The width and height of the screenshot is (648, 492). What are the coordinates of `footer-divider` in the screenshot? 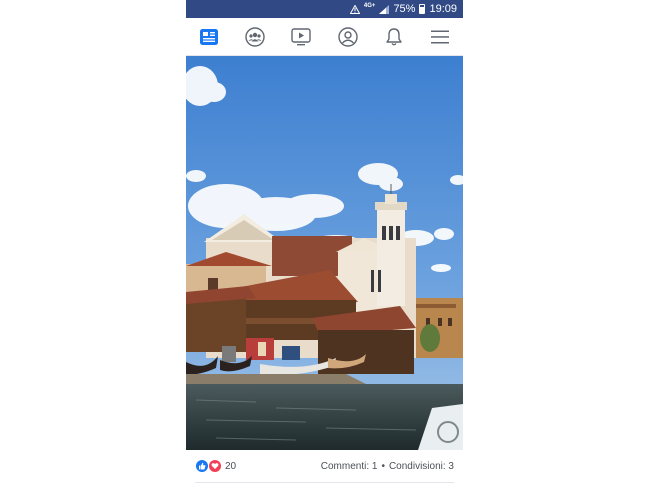 It's located at (324, 482).